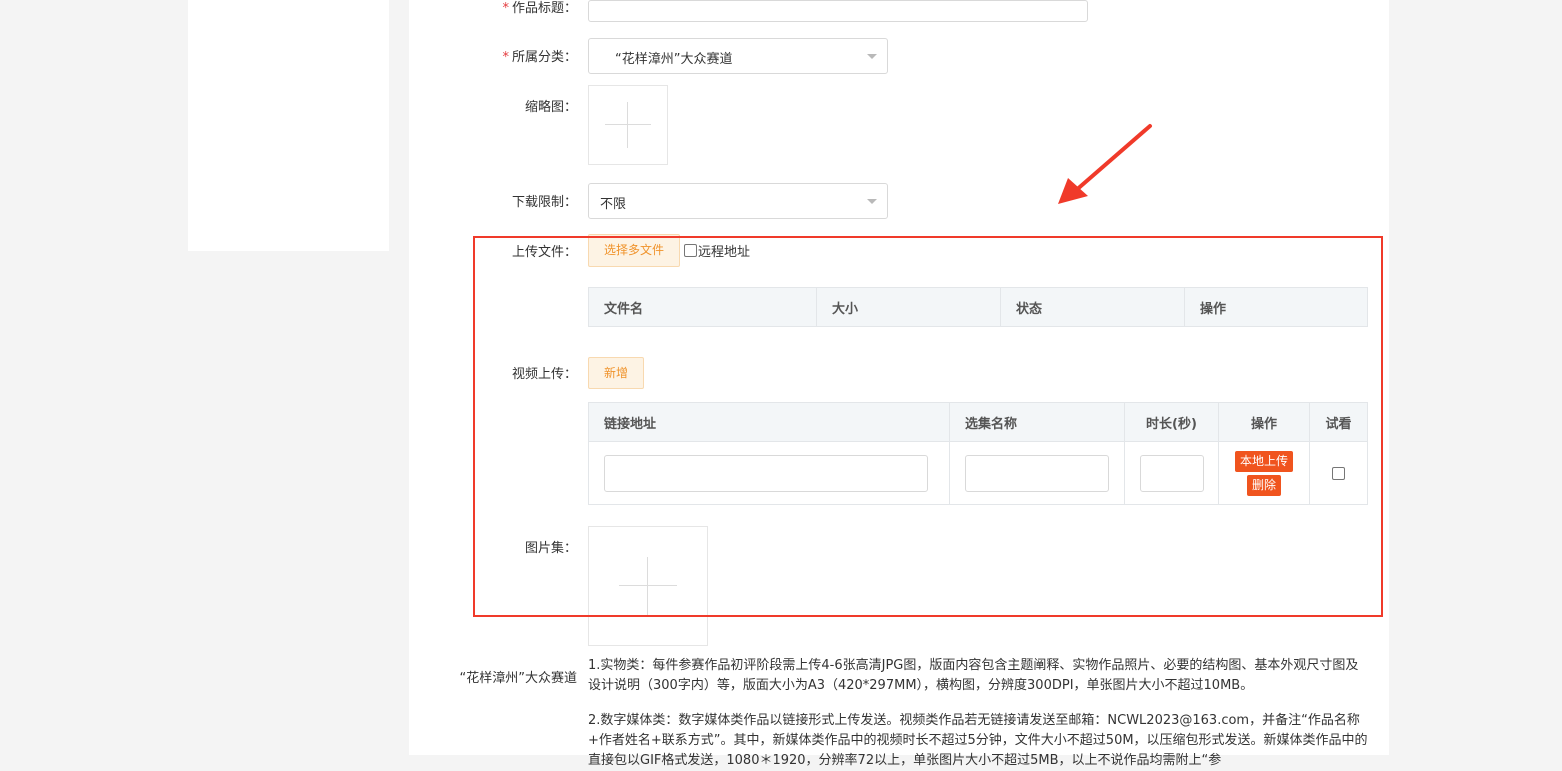  I want to click on thumbnail-label: 缩略图：, so click(550, 107).